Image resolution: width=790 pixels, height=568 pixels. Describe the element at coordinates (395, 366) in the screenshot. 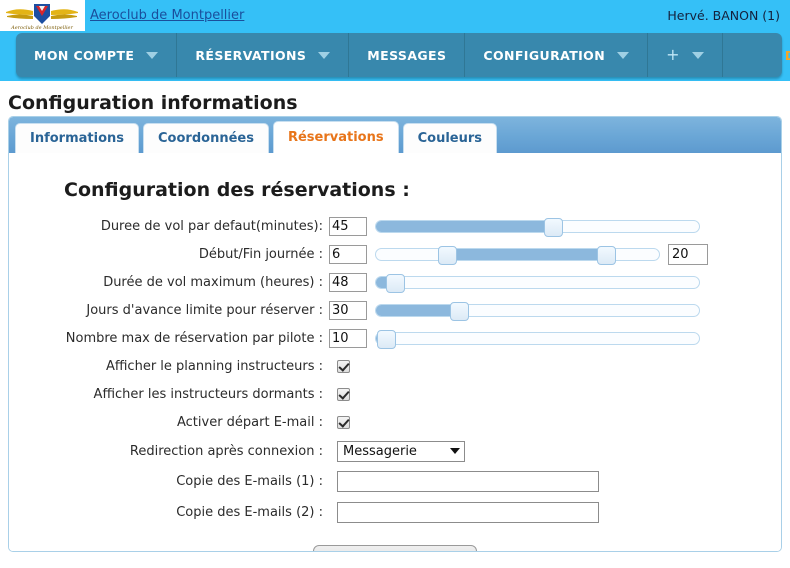

I see `field-row-planning-instructeurs: Afficher le planning instructeurs :` at that location.